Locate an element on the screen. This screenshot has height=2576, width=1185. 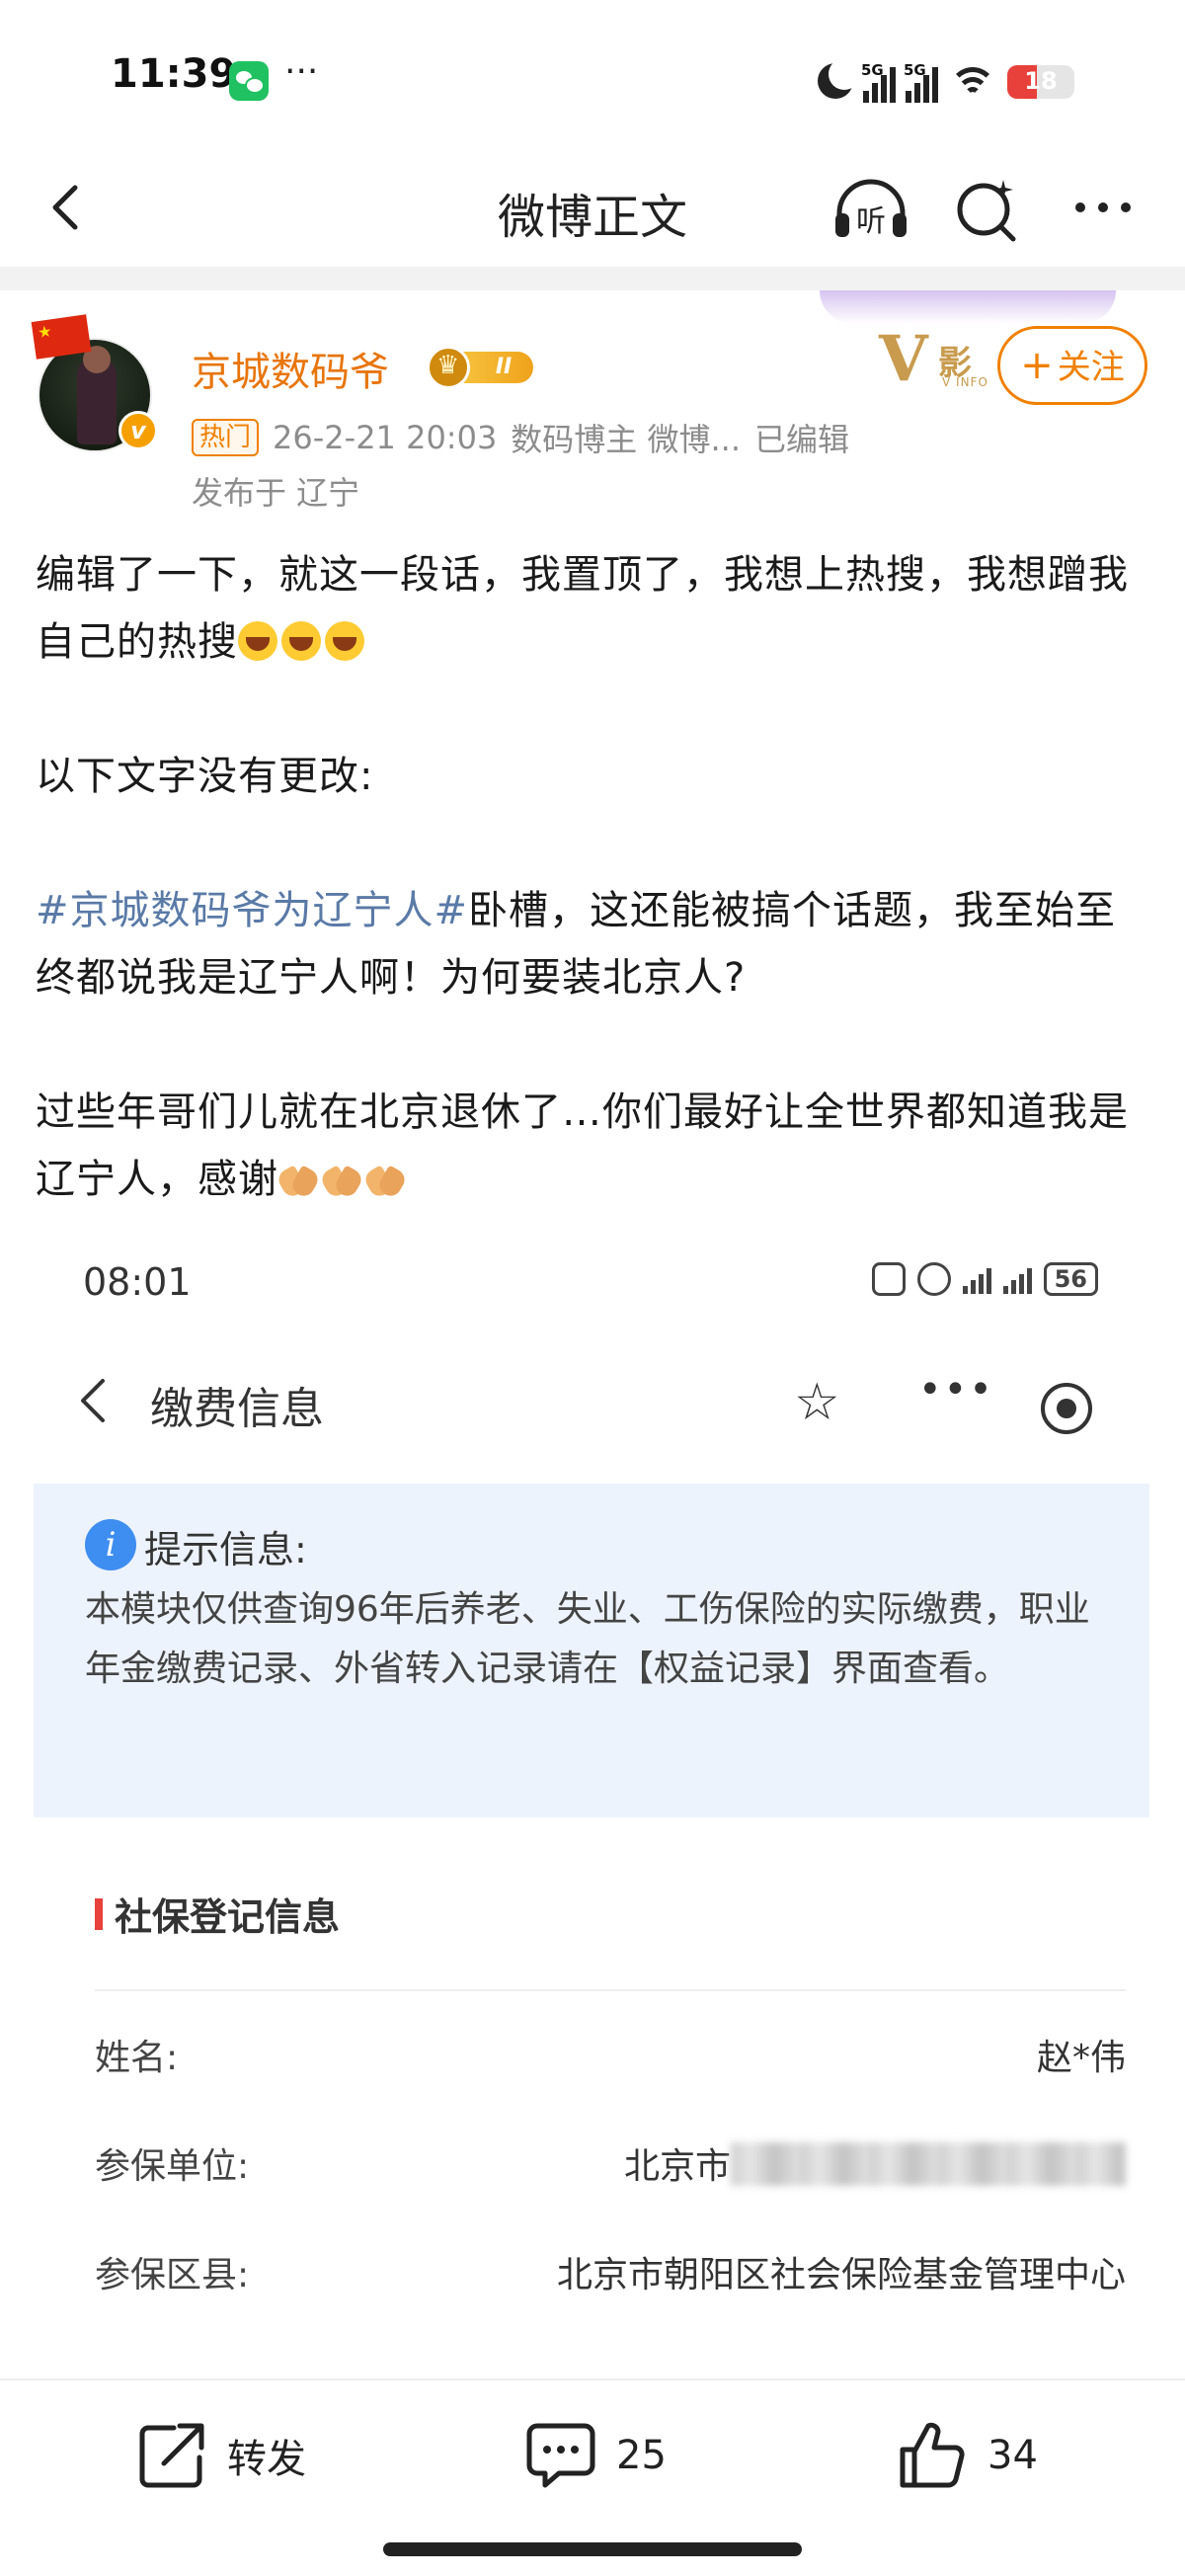
author-avatar: v is located at coordinates (97, 383).